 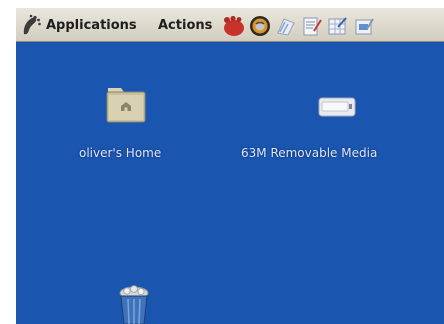 I want to click on presentation-icon, so click(x=364, y=26).